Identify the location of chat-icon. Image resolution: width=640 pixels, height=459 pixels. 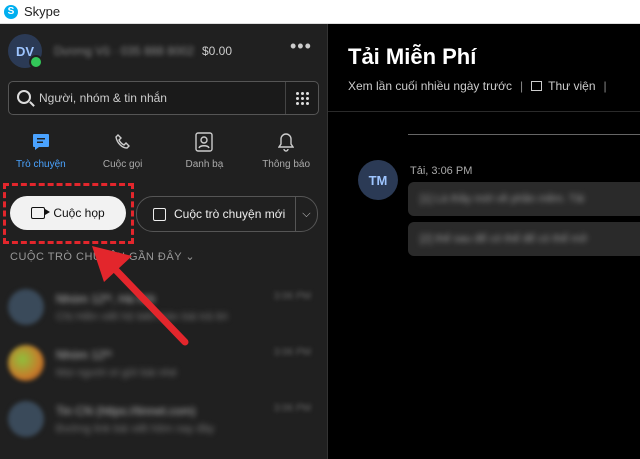
(41, 142).